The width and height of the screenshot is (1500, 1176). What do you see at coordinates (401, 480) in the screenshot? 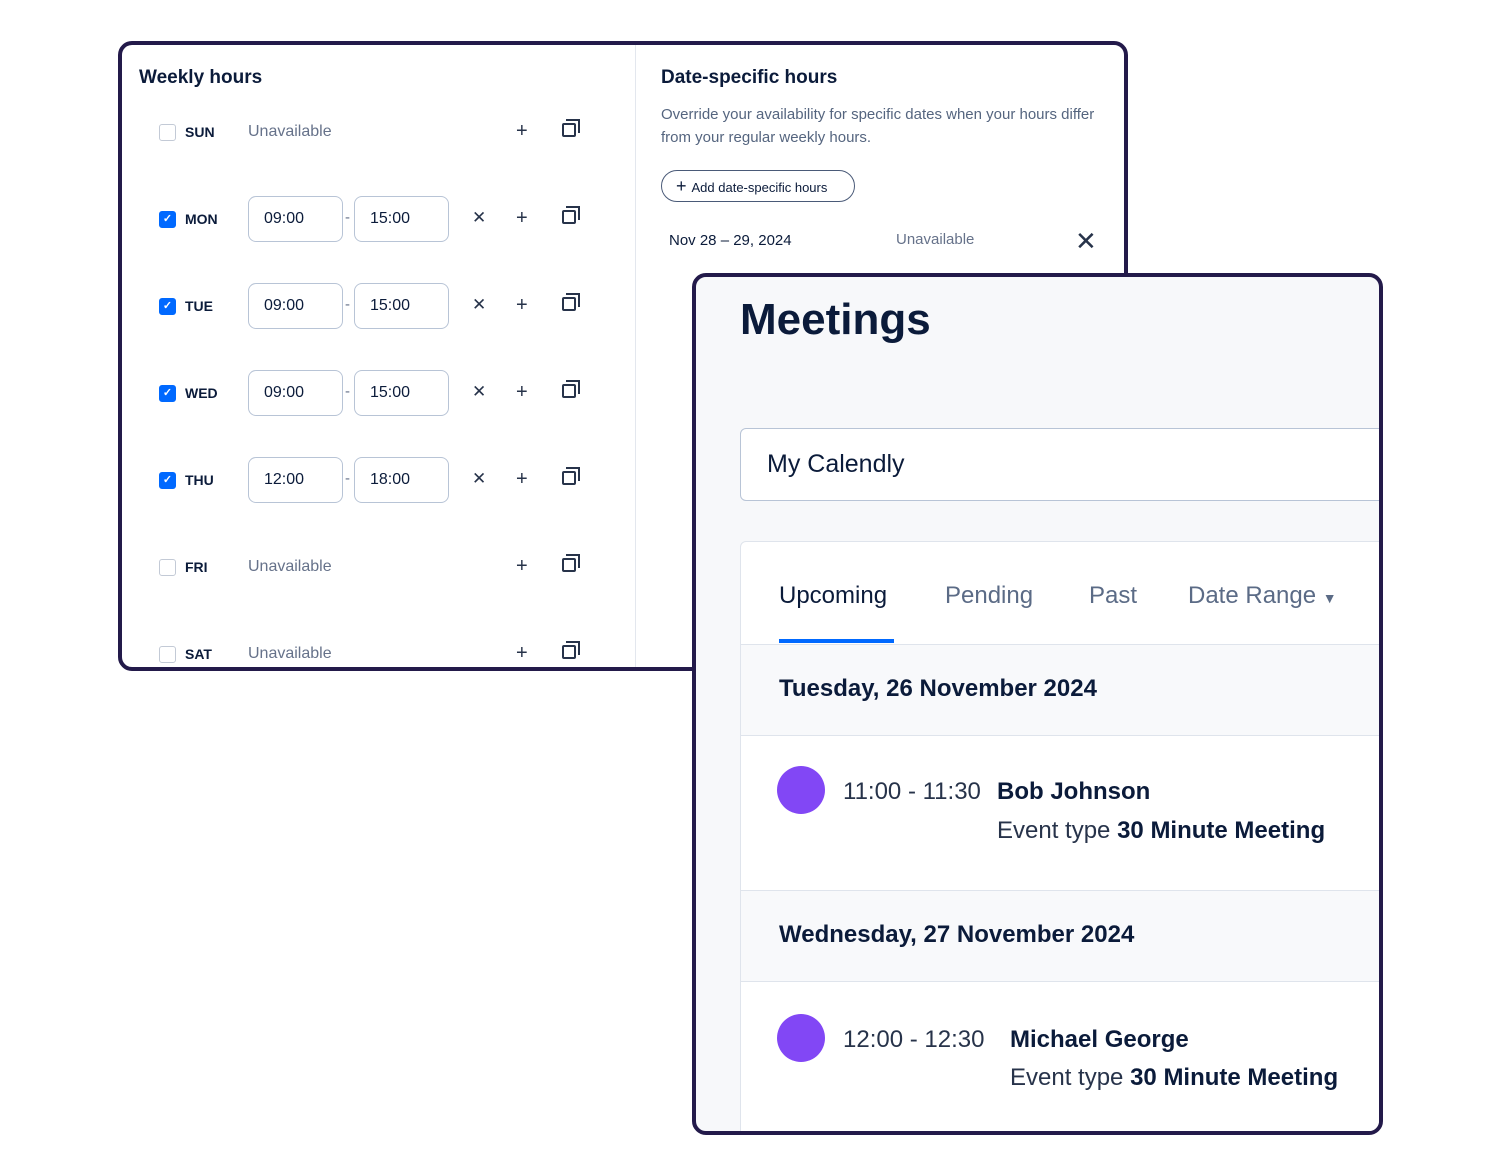
I see `end-time-input: 18:00` at bounding box center [401, 480].